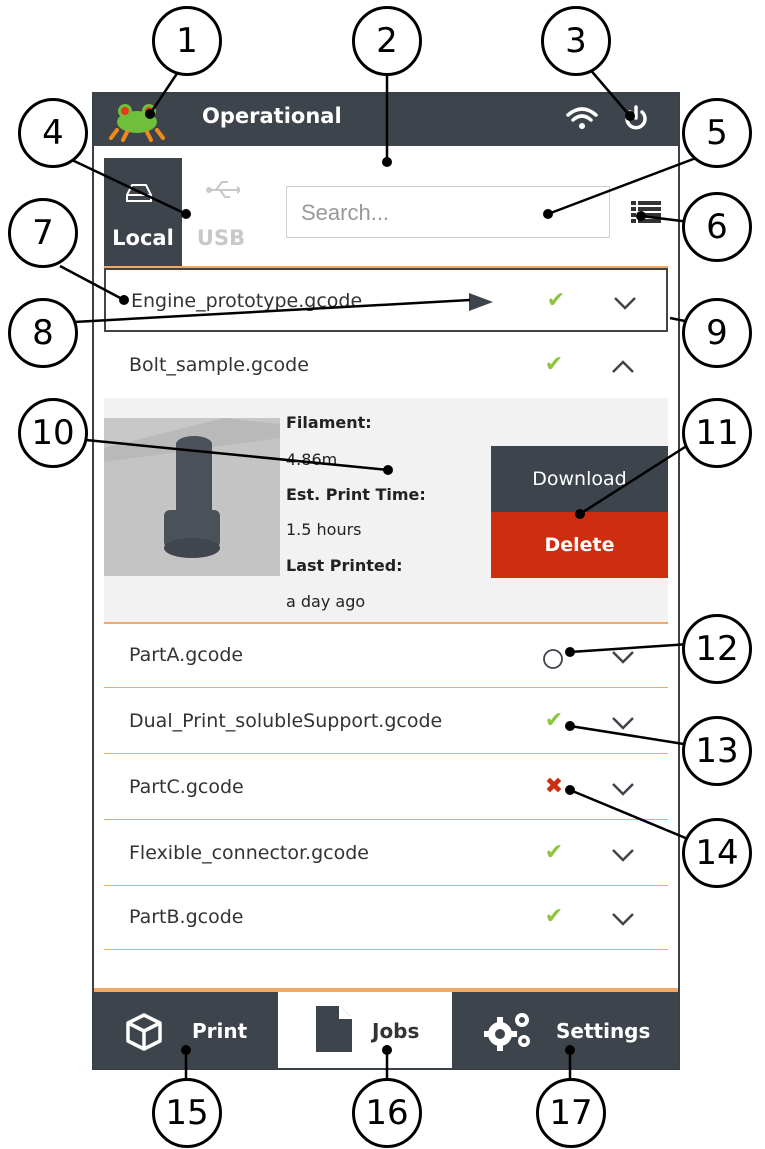  Describe the element at coordinates (53, 433) in the screenshot. I see `callout-10: 10` at that location.